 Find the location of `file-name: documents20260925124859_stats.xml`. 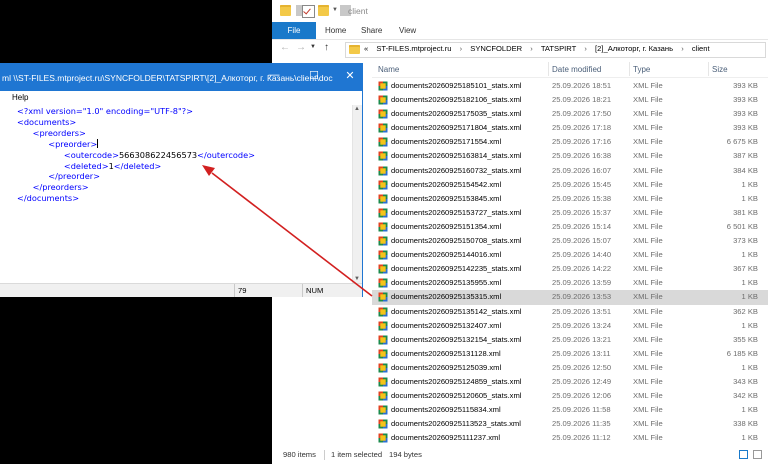

file-name: documents20260925124859_stats.xml is located at coordinates (456, 381).